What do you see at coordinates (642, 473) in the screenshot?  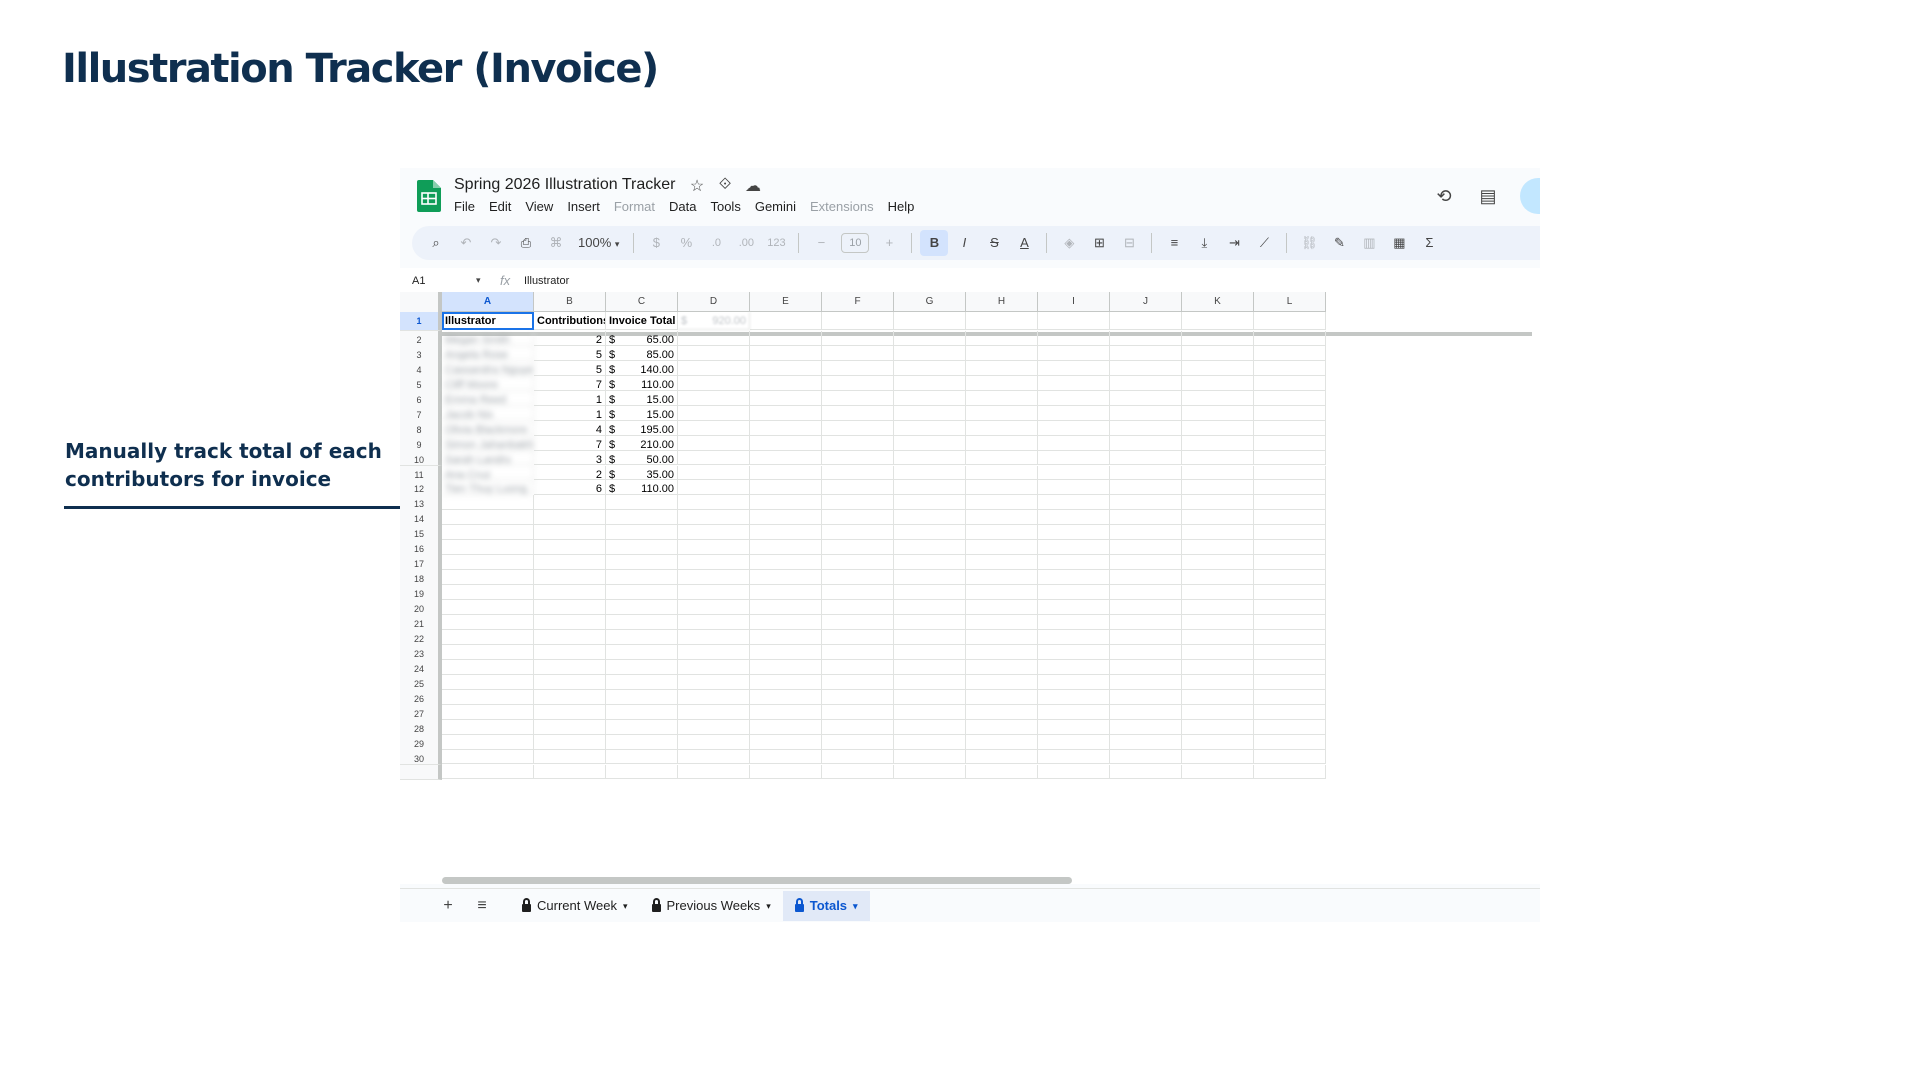 I see `invoice-total-cell: $35.00` at bounding box center [642, 473].